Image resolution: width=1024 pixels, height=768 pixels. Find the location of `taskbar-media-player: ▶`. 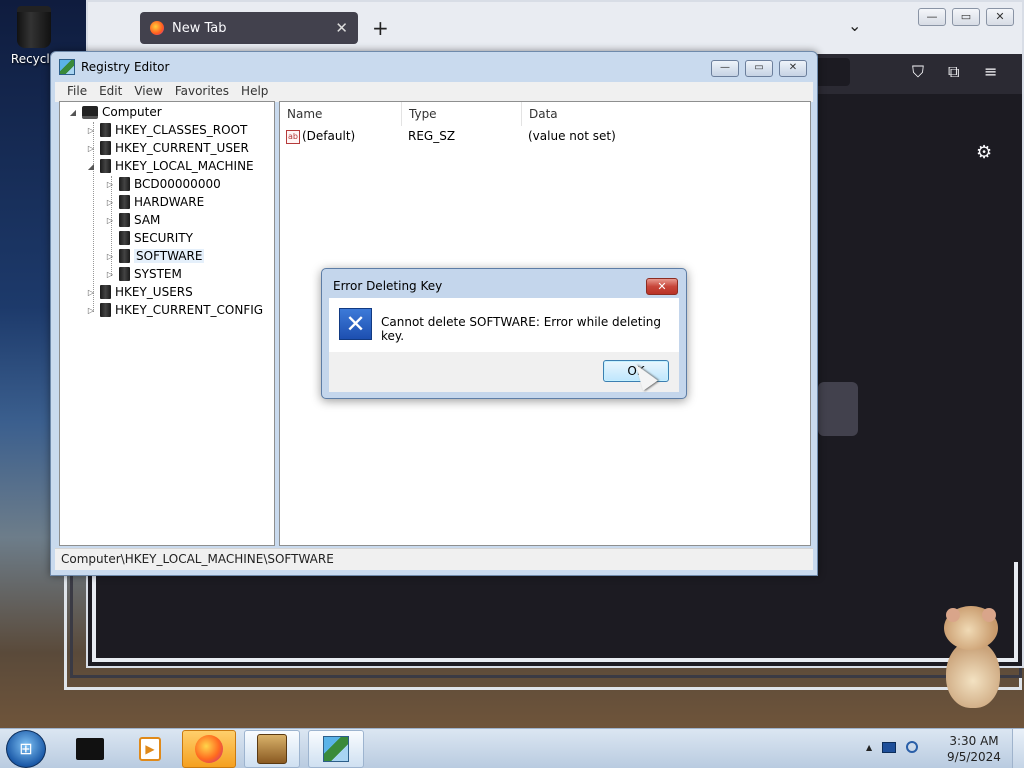

taskbar-media-player: ▶ is located at coordinates (150, 749).